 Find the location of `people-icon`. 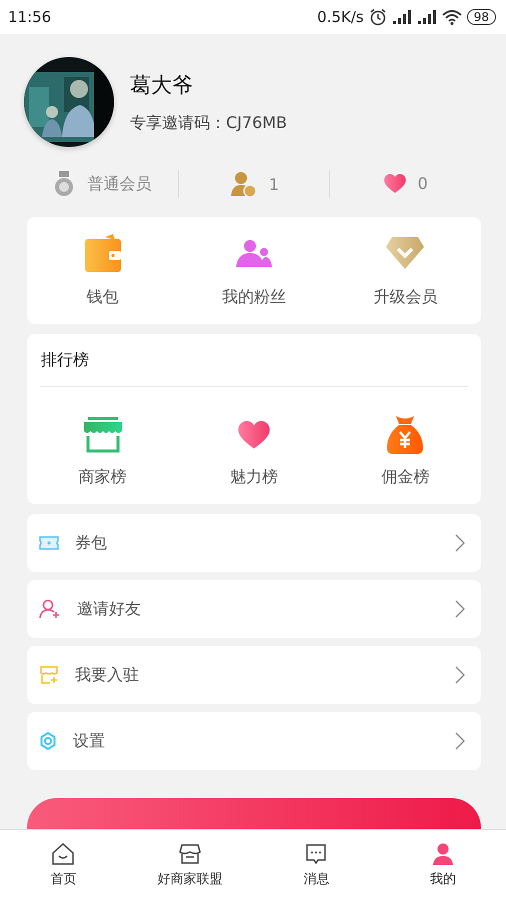

people-icon is located at coordinates (254, 253).